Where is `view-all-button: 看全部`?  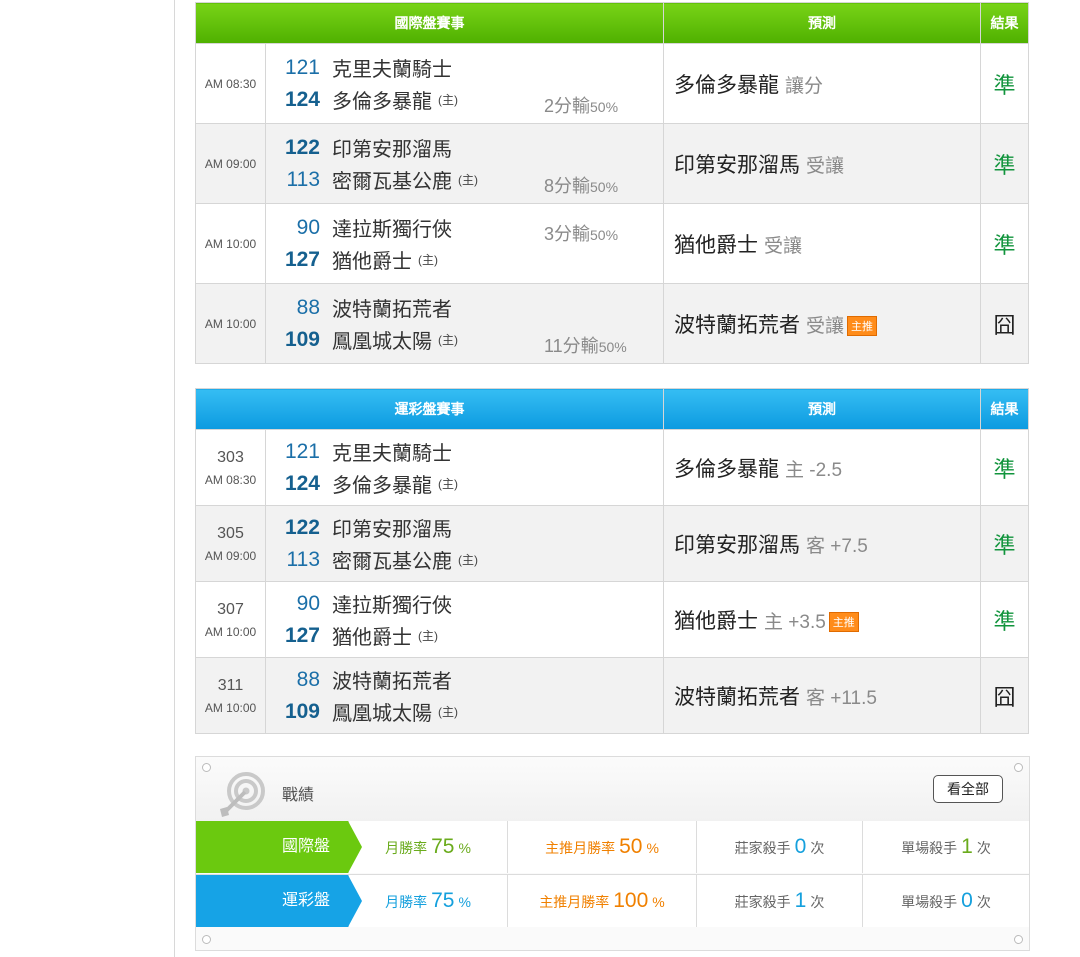 view-all-button: 看全部 is located at coordinates (968, 789).